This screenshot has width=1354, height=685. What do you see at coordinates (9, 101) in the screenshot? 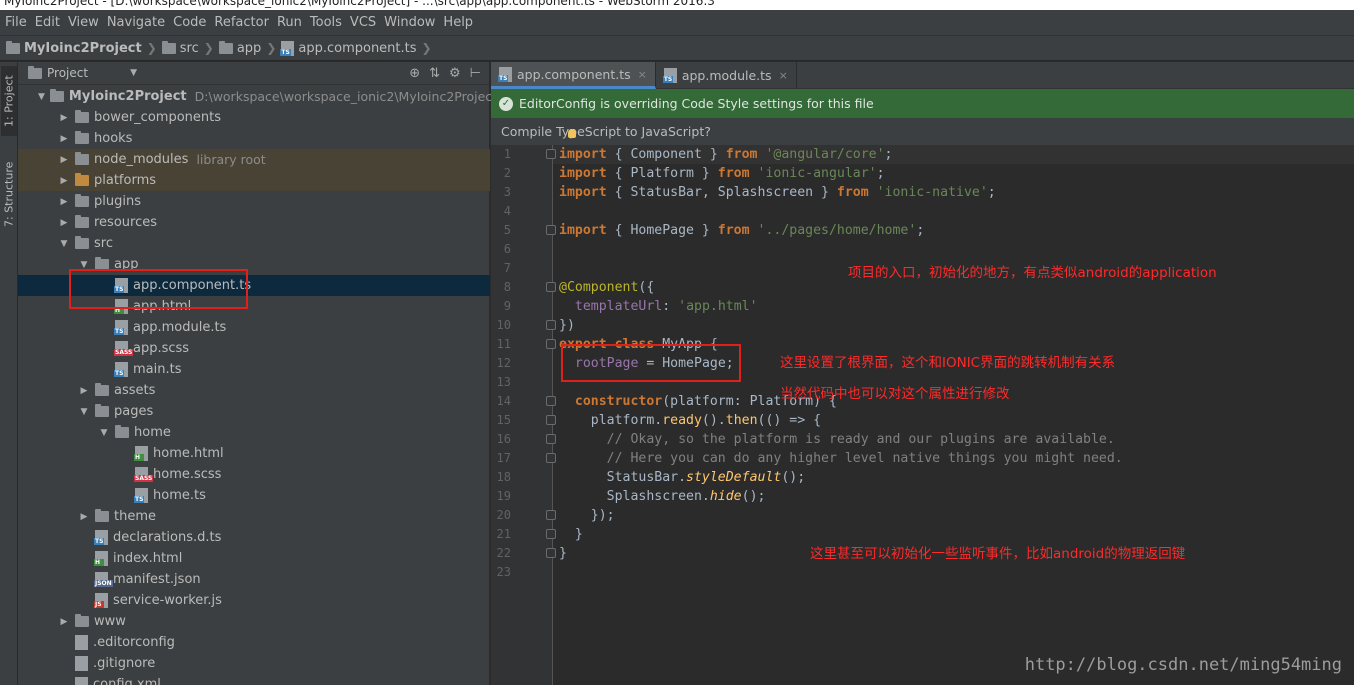
I see `tool-tab-project: 1: Project` at bounding box center [9, 101].